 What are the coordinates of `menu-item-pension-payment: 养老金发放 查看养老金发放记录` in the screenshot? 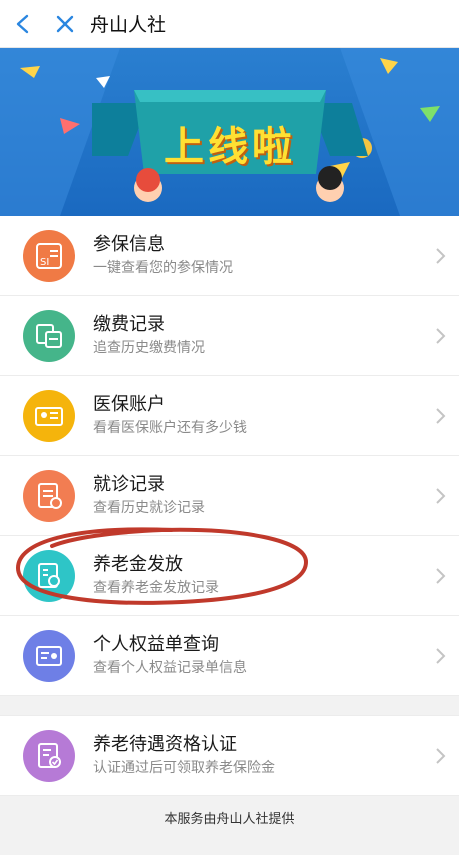 It's located at (229, 576).